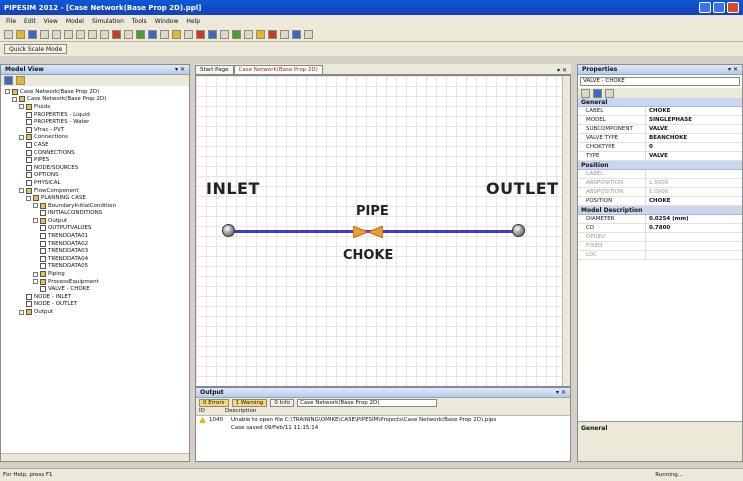  What do you see at coordinates (733, 69) in the screenshot?
I see `properties-close-icon: ▾ ✕` at bounding box center [733, 69].